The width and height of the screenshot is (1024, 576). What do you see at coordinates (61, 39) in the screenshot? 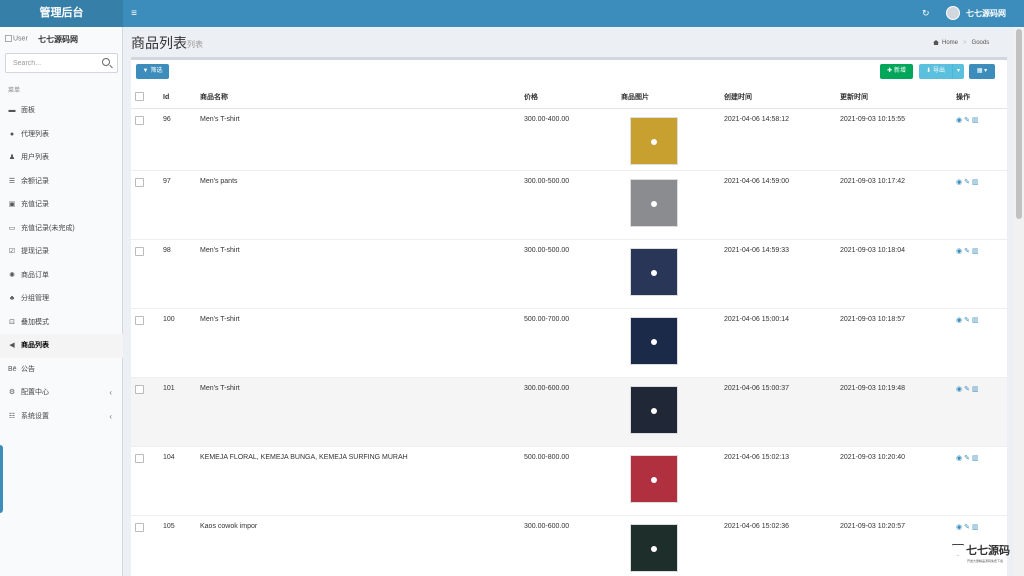
I see `user-panel: User 七七源码网` at bounding box center [61, 39].